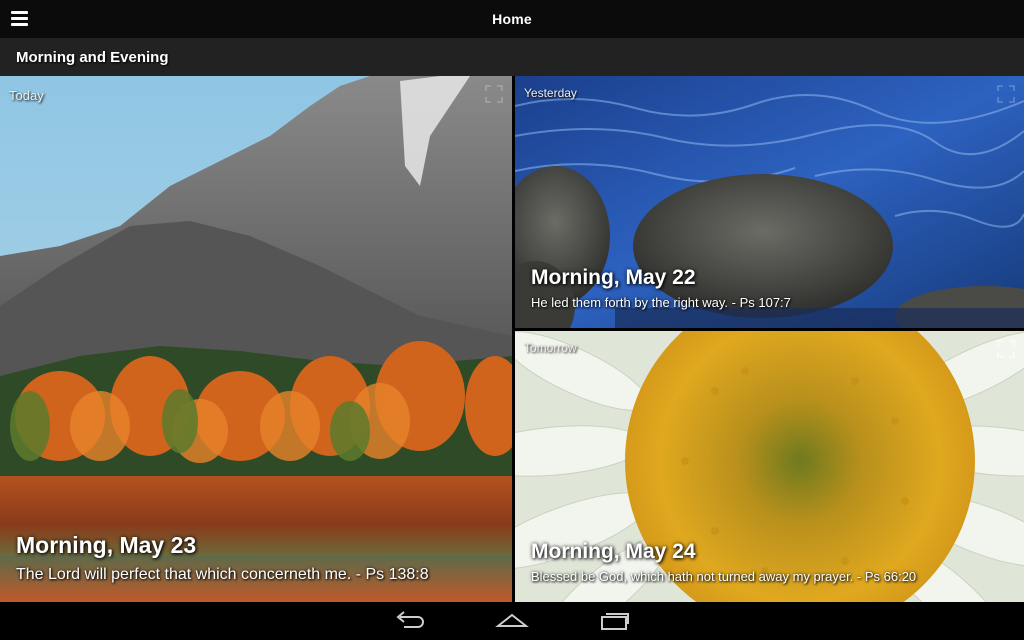  Describe the element at coordinates (106, 545) in the screenshot. I see `tile-today-heading: Morning, May 23` at that location.